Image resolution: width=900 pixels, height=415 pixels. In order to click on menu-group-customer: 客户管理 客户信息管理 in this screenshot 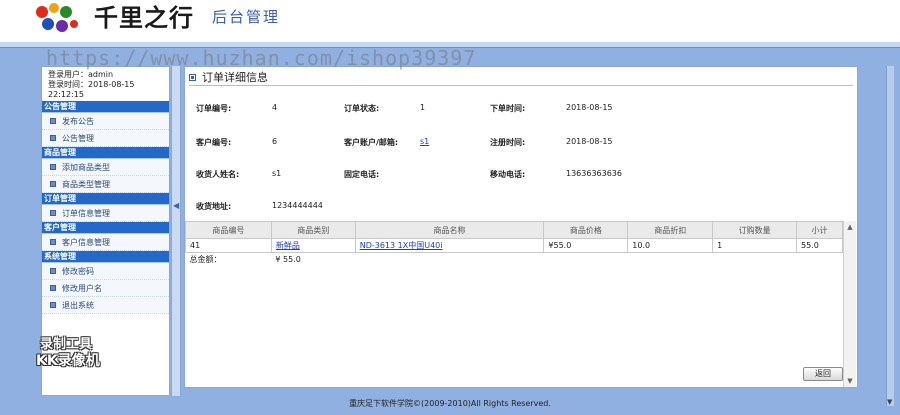, I will do `click(105, 236)`.